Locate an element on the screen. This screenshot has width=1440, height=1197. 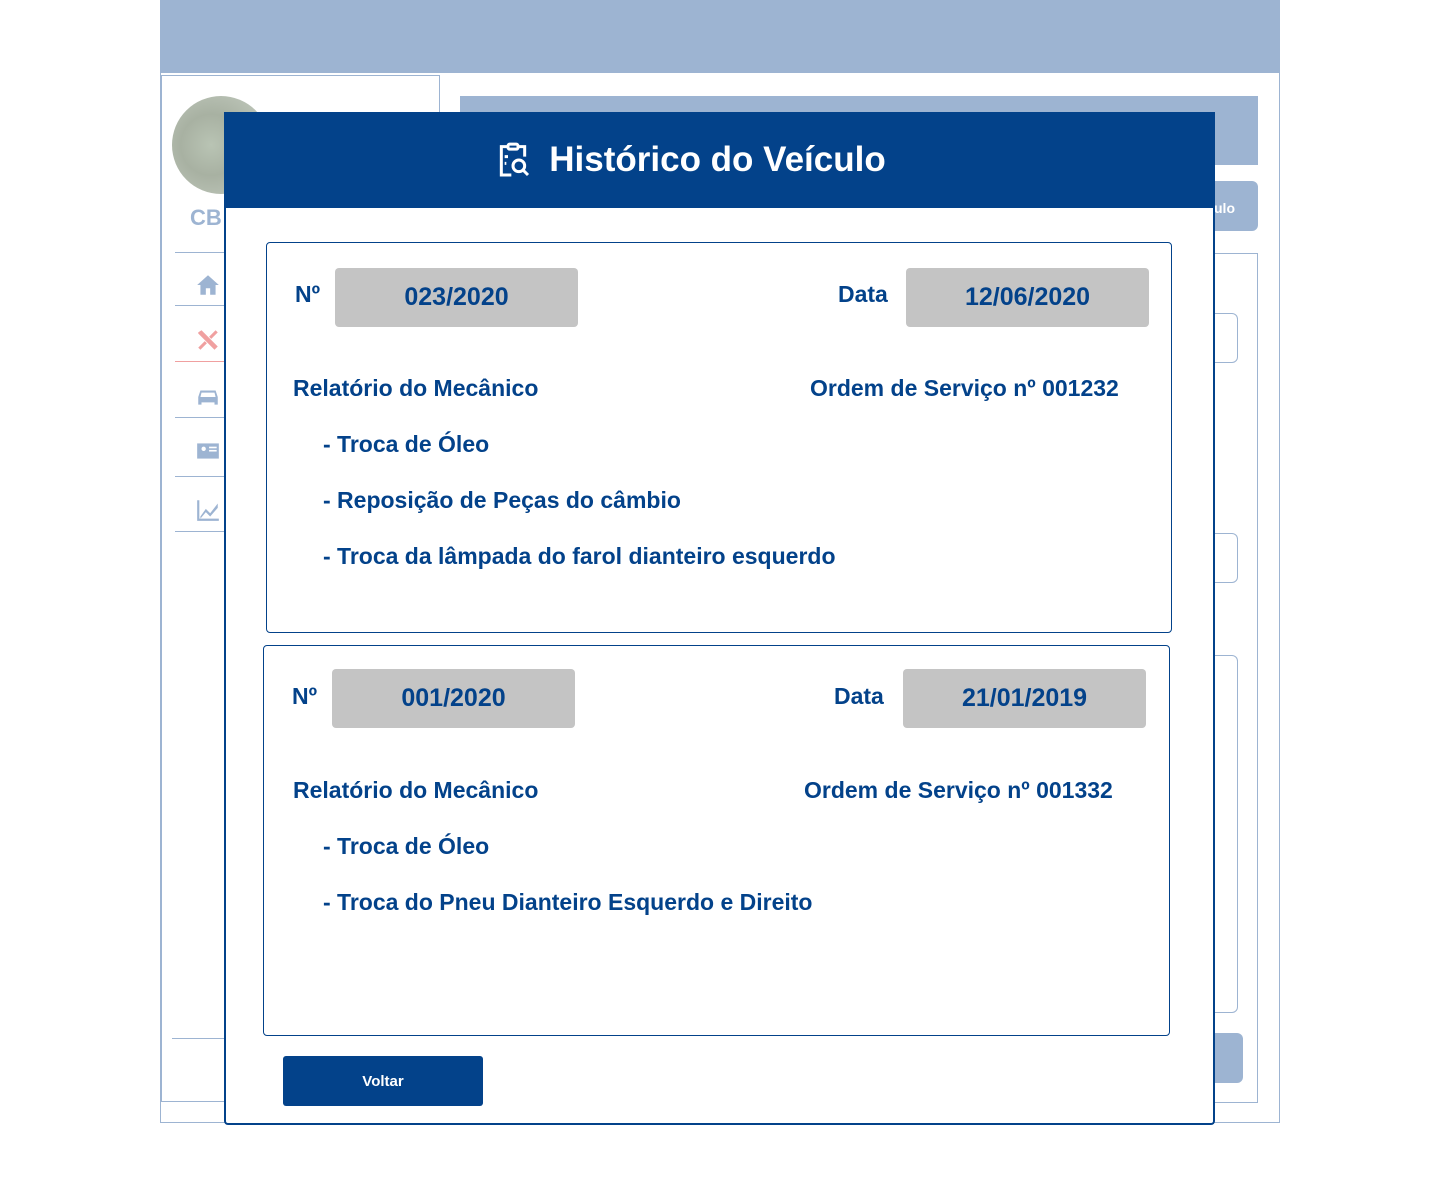
home-icon is located at coordinates (208, 285).